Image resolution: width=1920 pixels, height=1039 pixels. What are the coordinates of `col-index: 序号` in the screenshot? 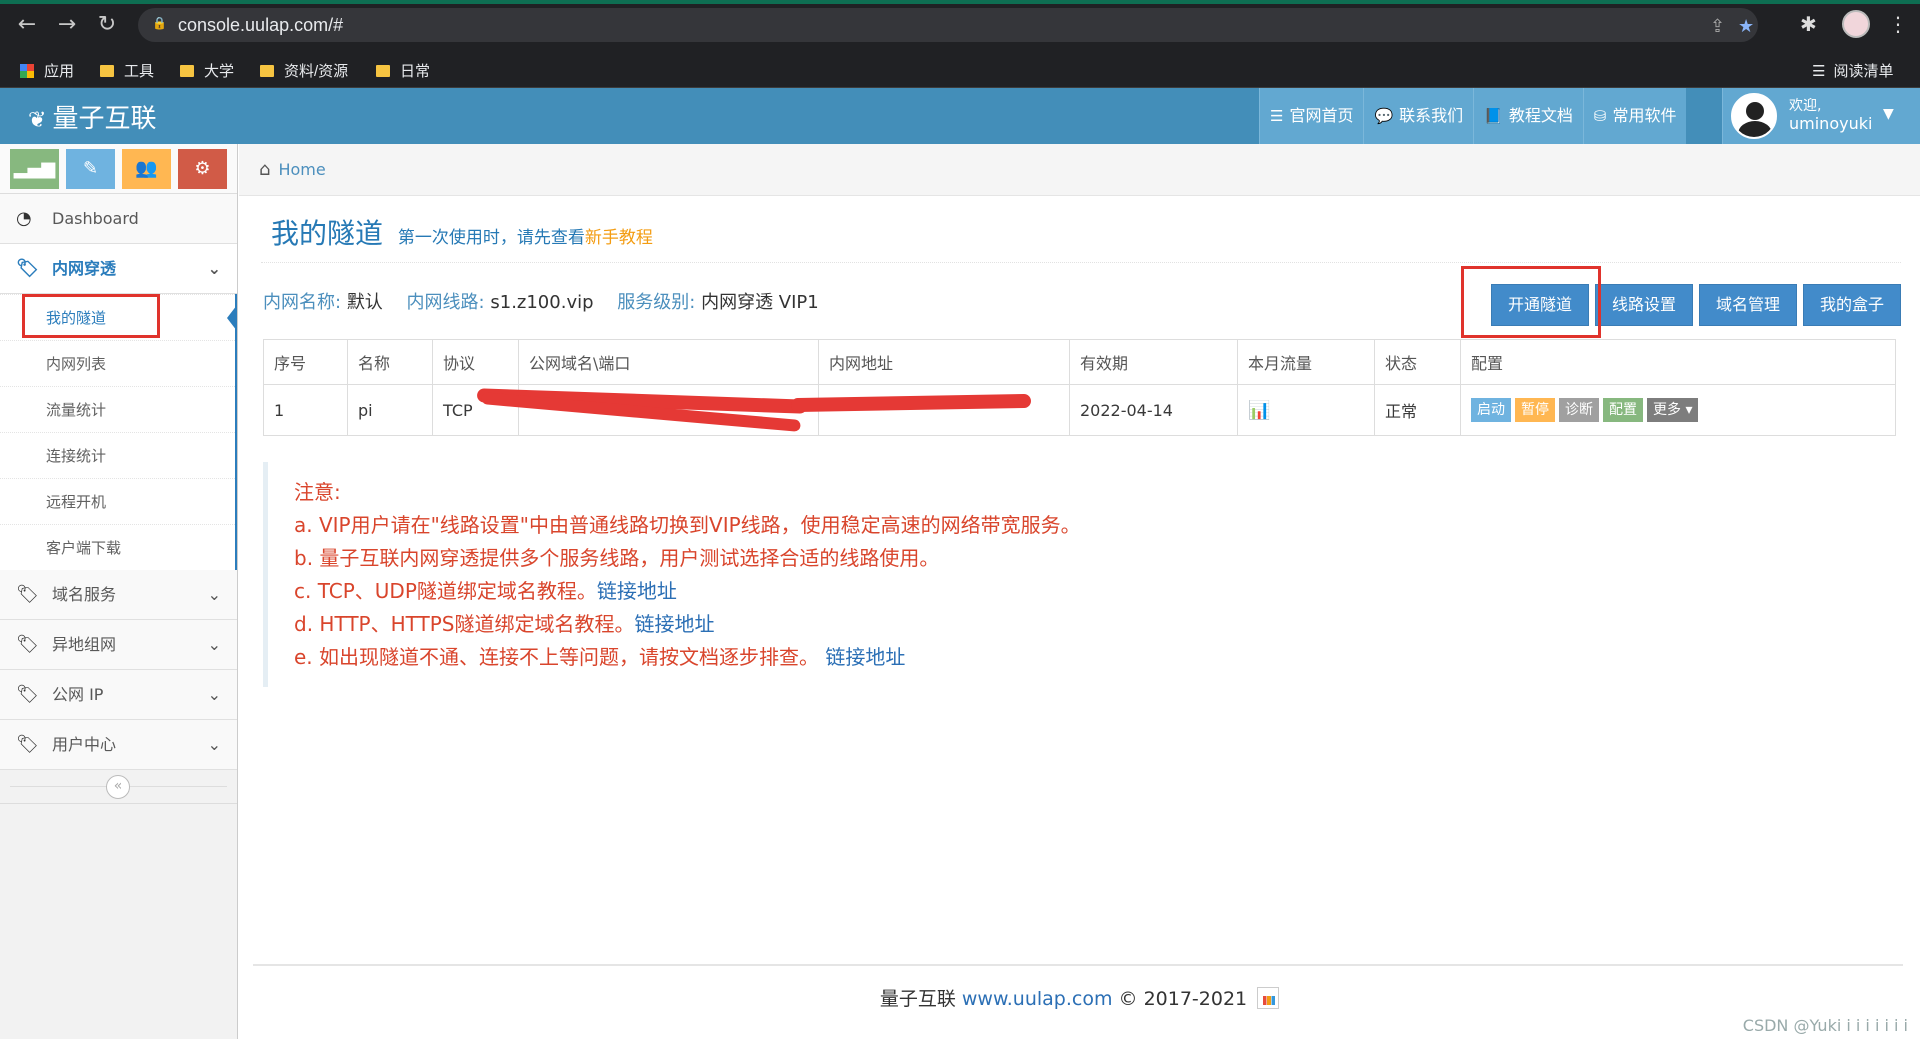 It's located at (305, 362).